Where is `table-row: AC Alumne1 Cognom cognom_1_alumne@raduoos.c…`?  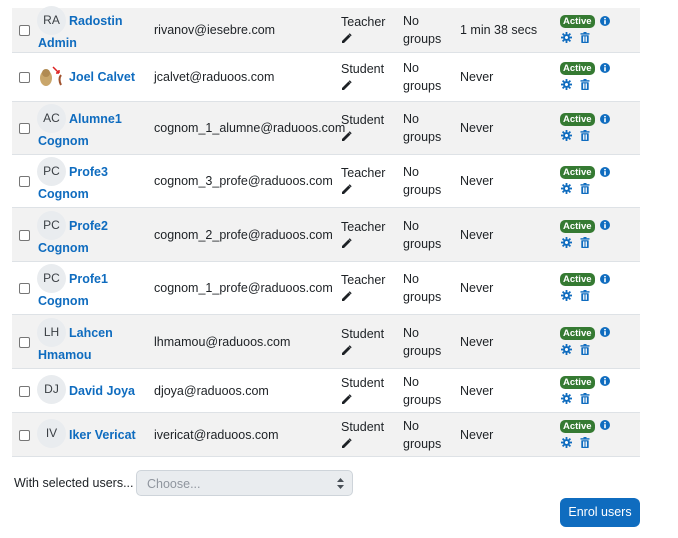
table-row: AC Alumne1 Cognom cognom_1_alumne@raduoos.c… is located at coordinates (326, 128).